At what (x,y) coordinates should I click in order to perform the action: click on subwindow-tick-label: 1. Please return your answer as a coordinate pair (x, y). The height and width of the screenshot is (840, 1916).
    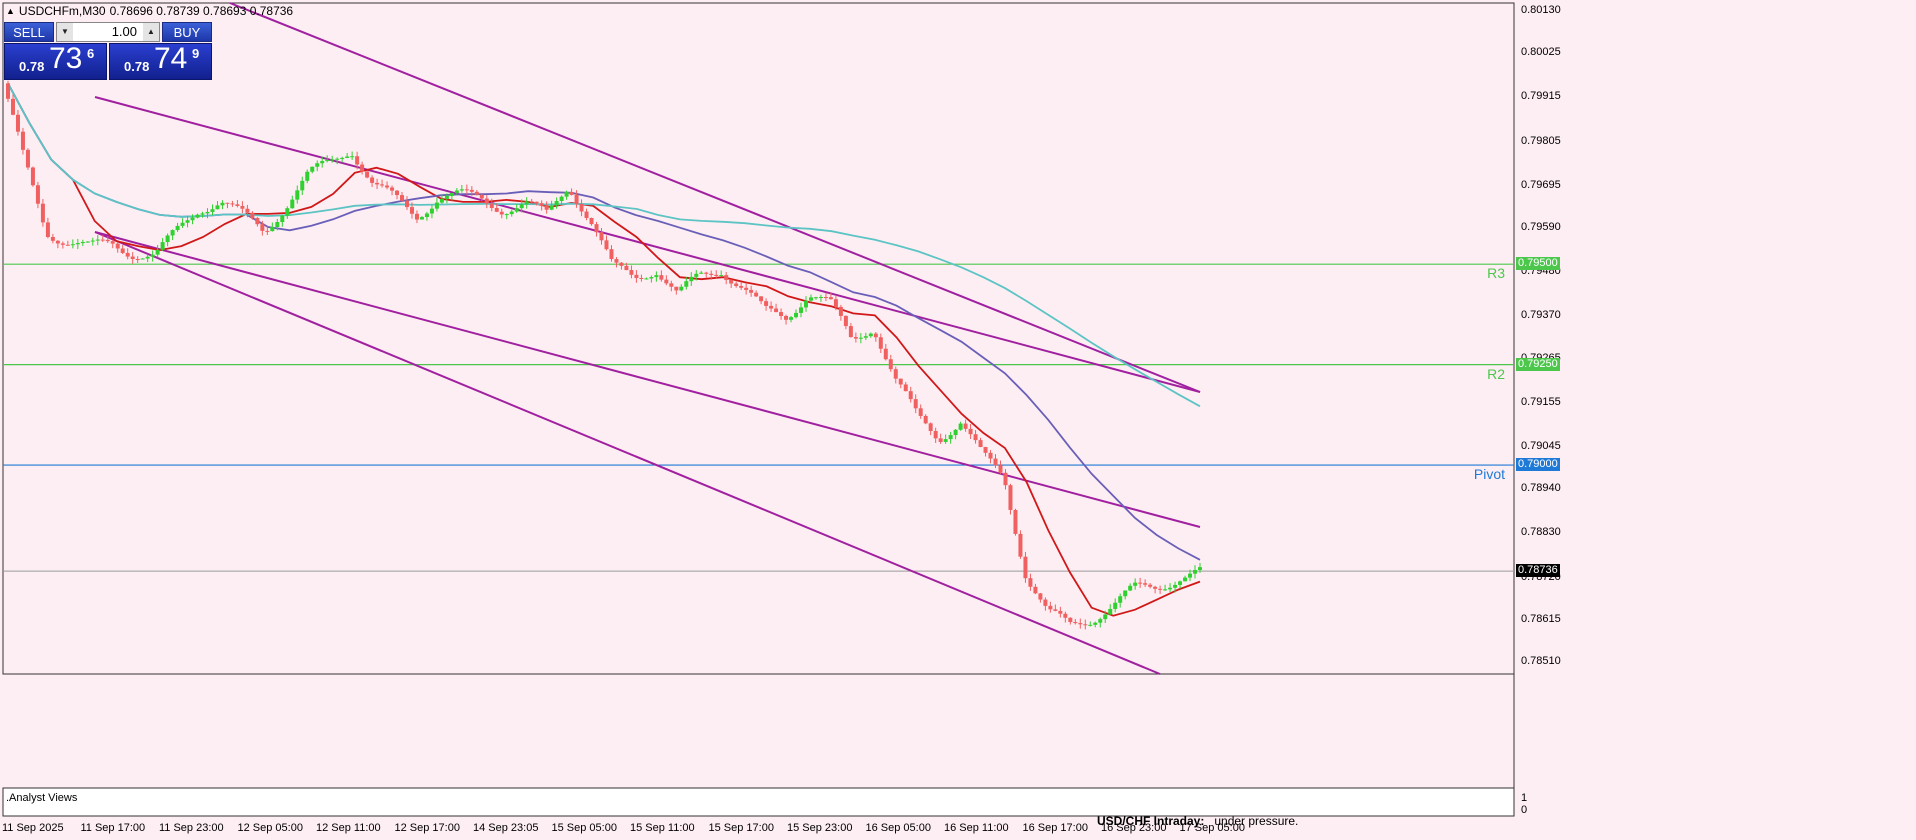
    Looking at the image, I should click on (1524, 798).